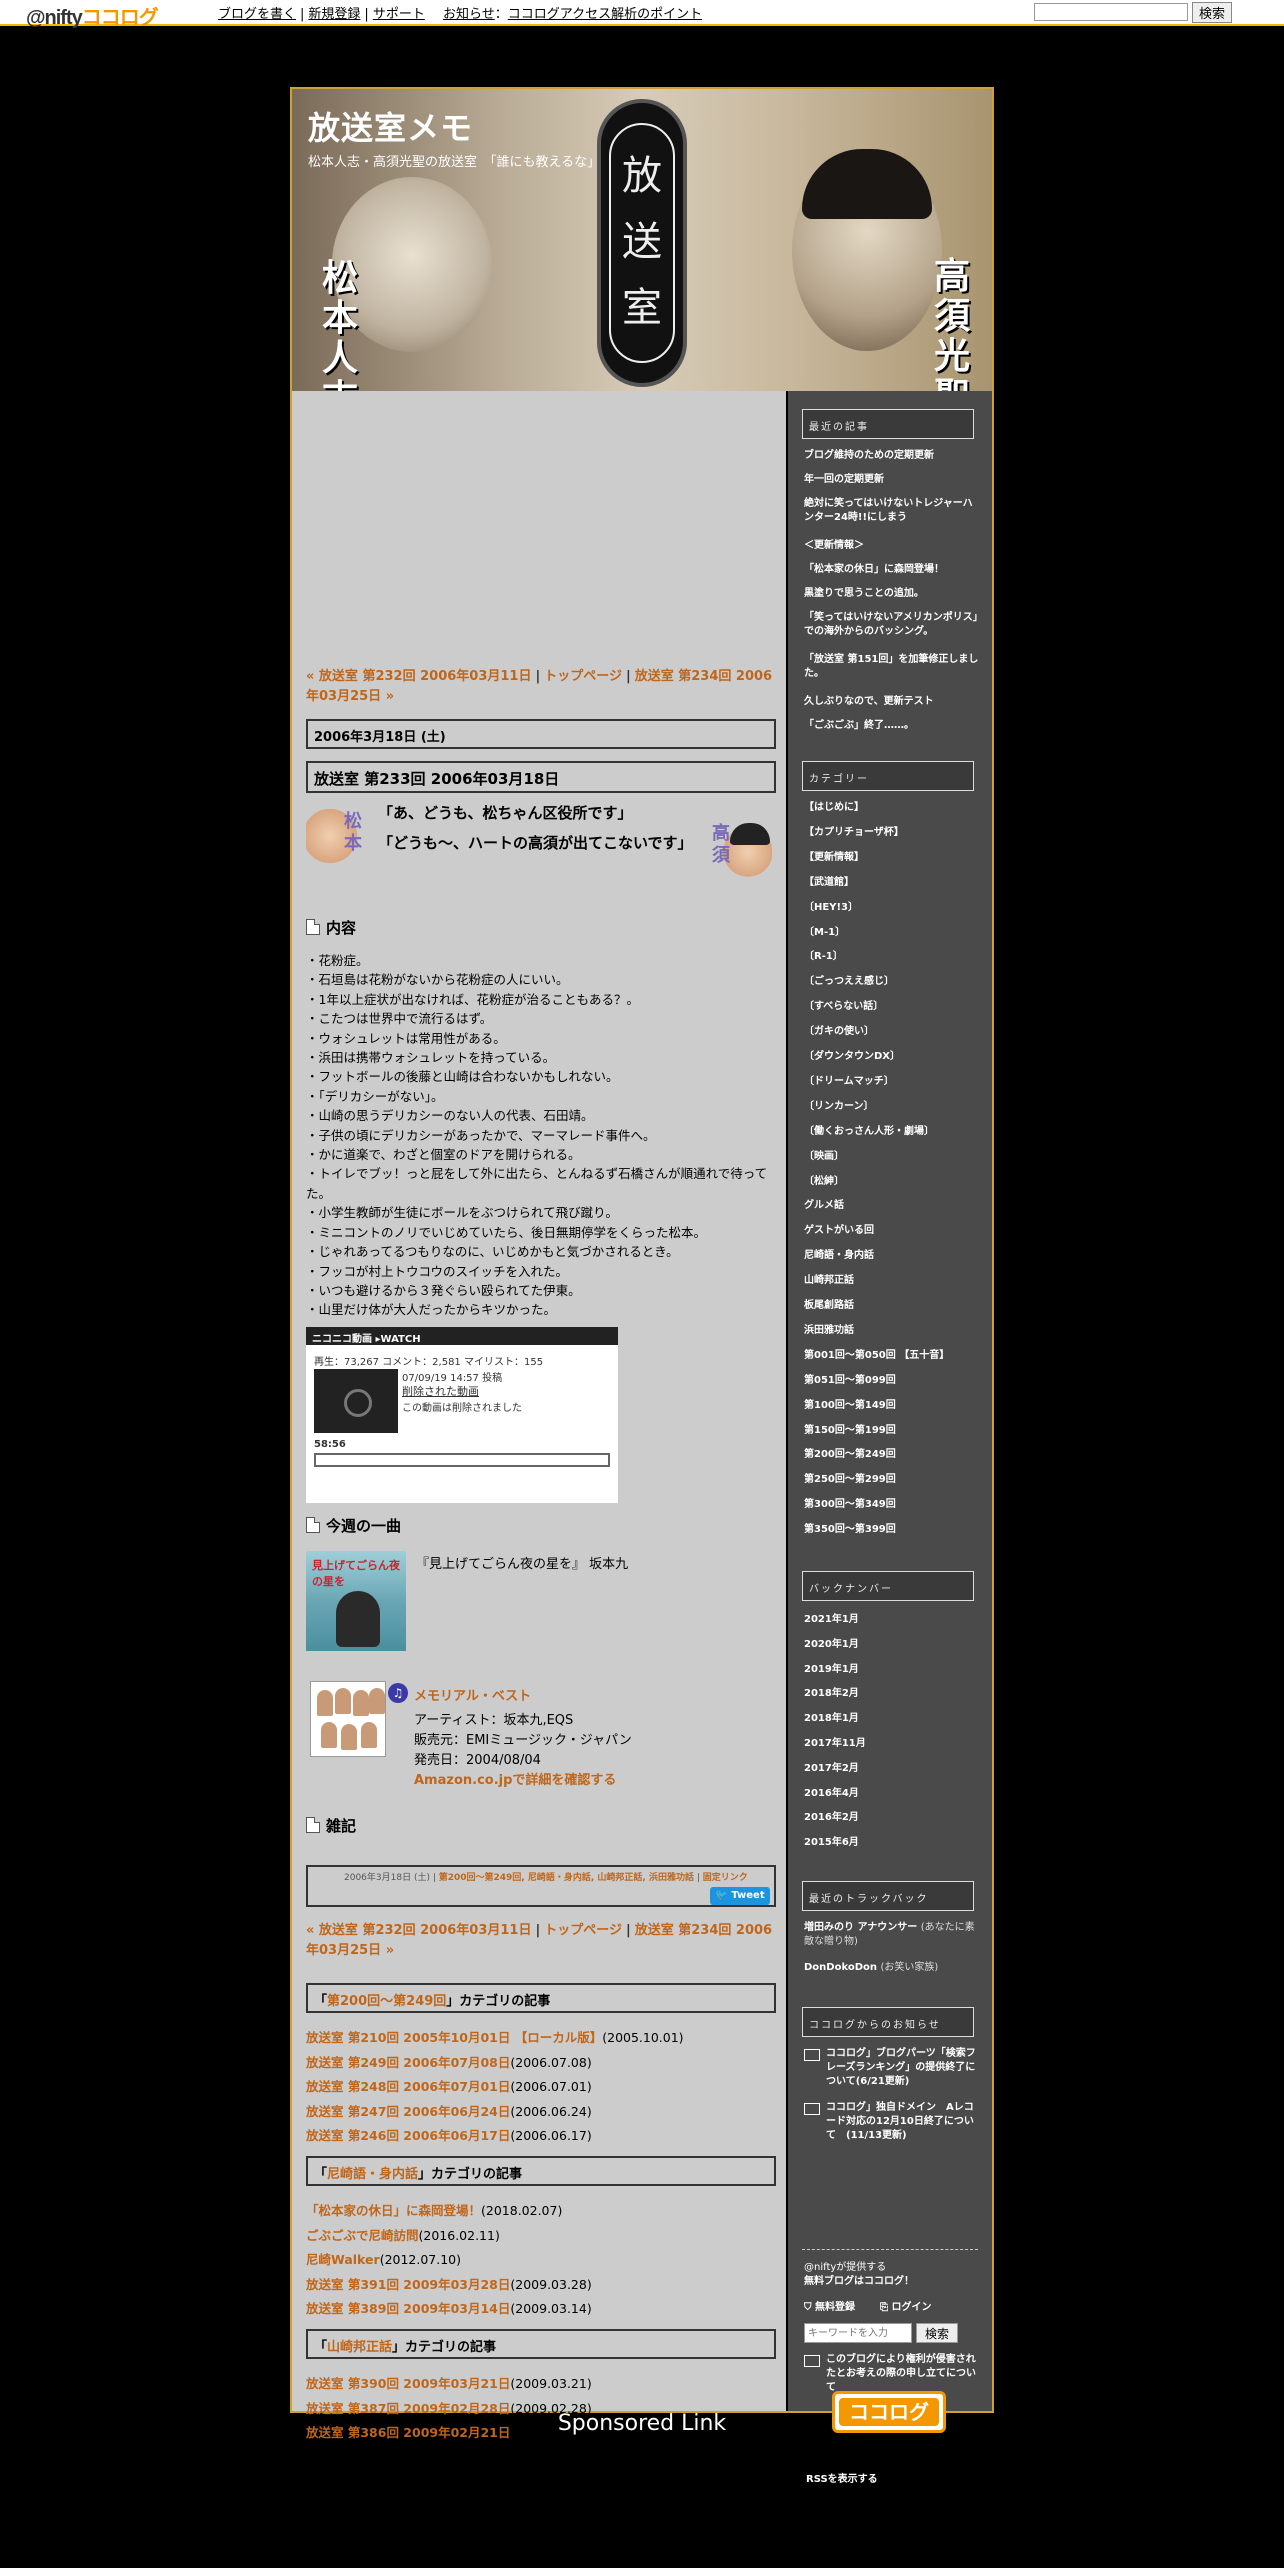 The width and height of the screenshot is (1284, 2568). I want to click on related-article-link: 「松本家の休日」に森岡登場！, so click(393, 2210).